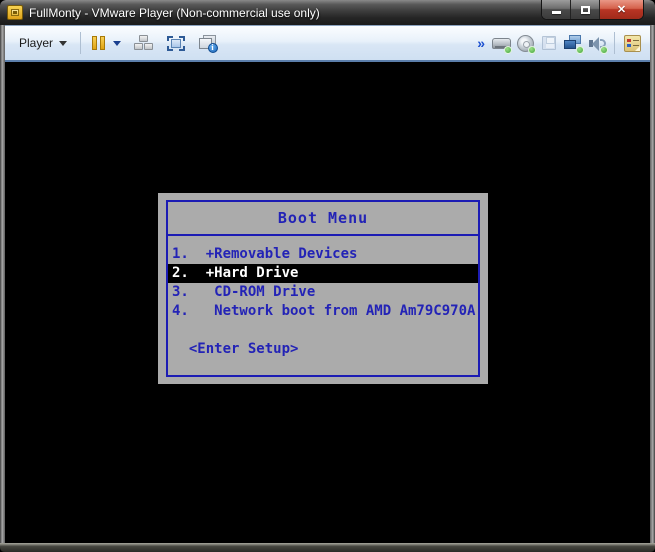 The width and height of the screenshot is (655, 552). What do you see at coordinates (481, 43) in the screenshot?
I see `more-tools-chevron: »` at bounding box center [481, 43].